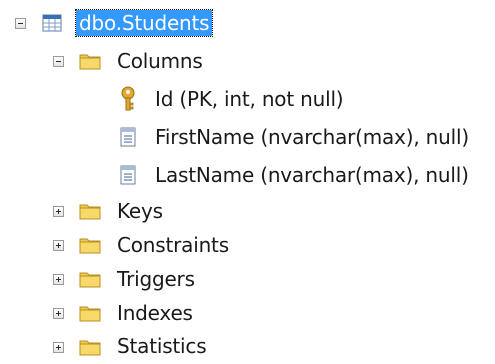 Image resolution: width=495 pixels, height=364 pixels. Describe the element at coordinates (156, 279) in the screenshot. I see `triggers-folder-label: Triggers` at that location.